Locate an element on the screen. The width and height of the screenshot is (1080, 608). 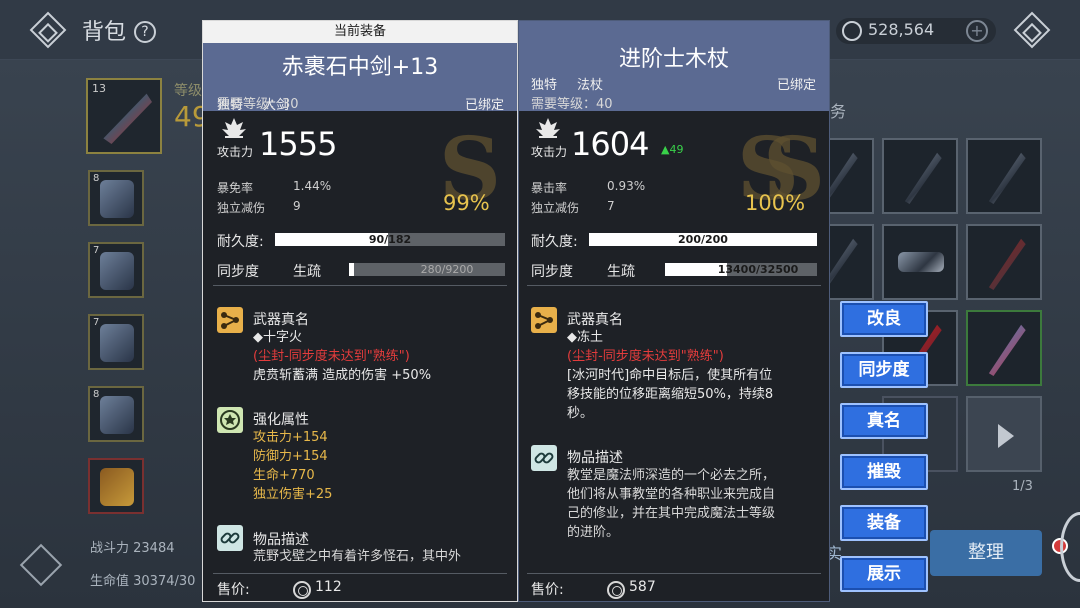
sync-bar: 13400/32500 is located at coordinates (741, 269).